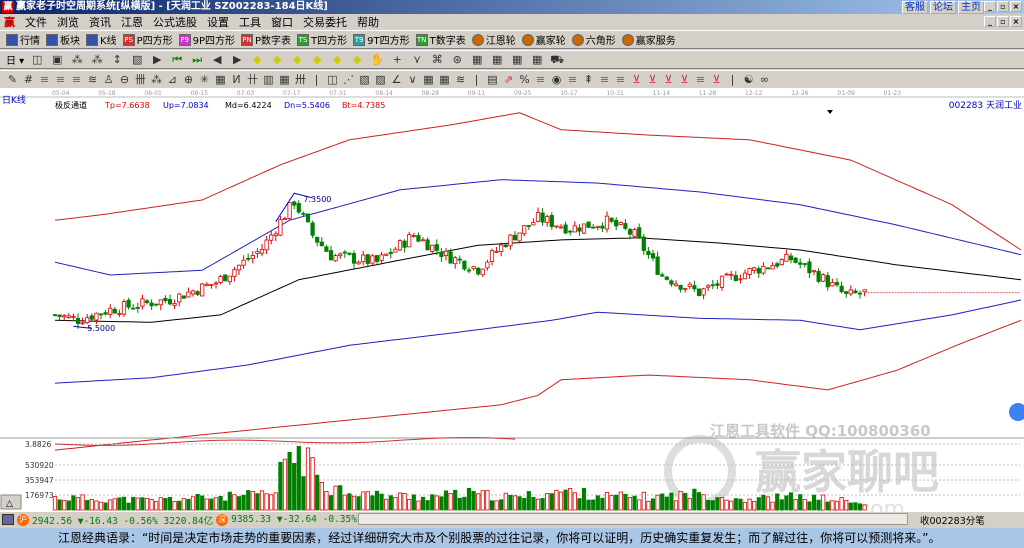 The width and height of the screenshot is (1024, 548). I want to click on menu-window: 窗口, so click(282, 22).